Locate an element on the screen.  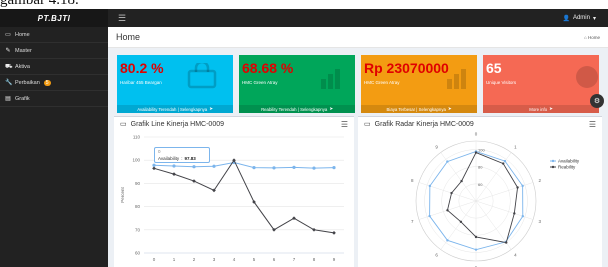
tile-footer-link: Reability Terendah | Selengkapnya ➤ is located at coordinates (297, 109).